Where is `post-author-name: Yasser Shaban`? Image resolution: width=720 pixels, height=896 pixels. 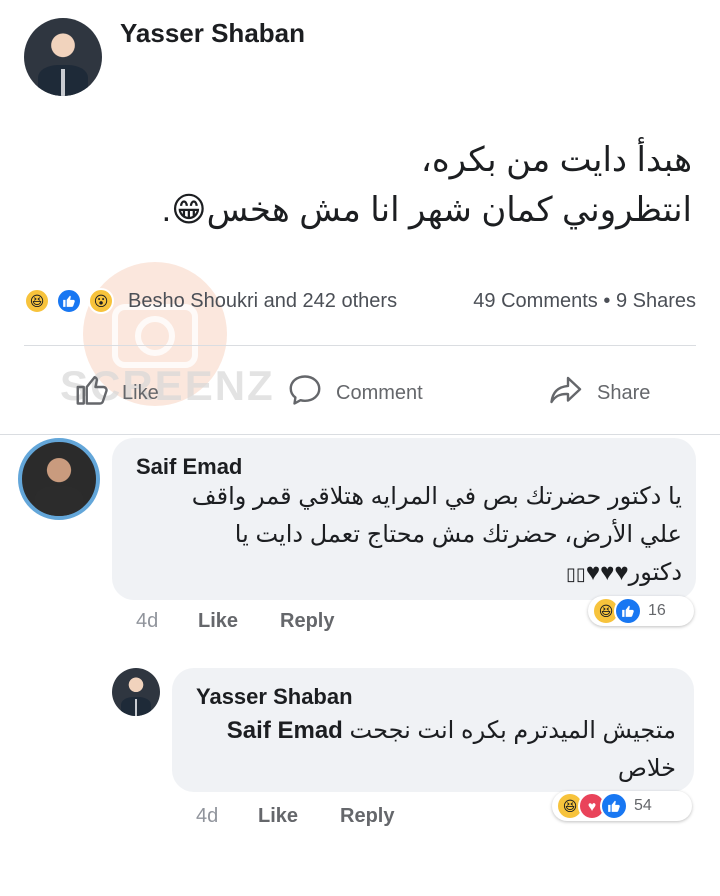
post-author-name: Yasser Shaban is located at coordinates (212, 33).